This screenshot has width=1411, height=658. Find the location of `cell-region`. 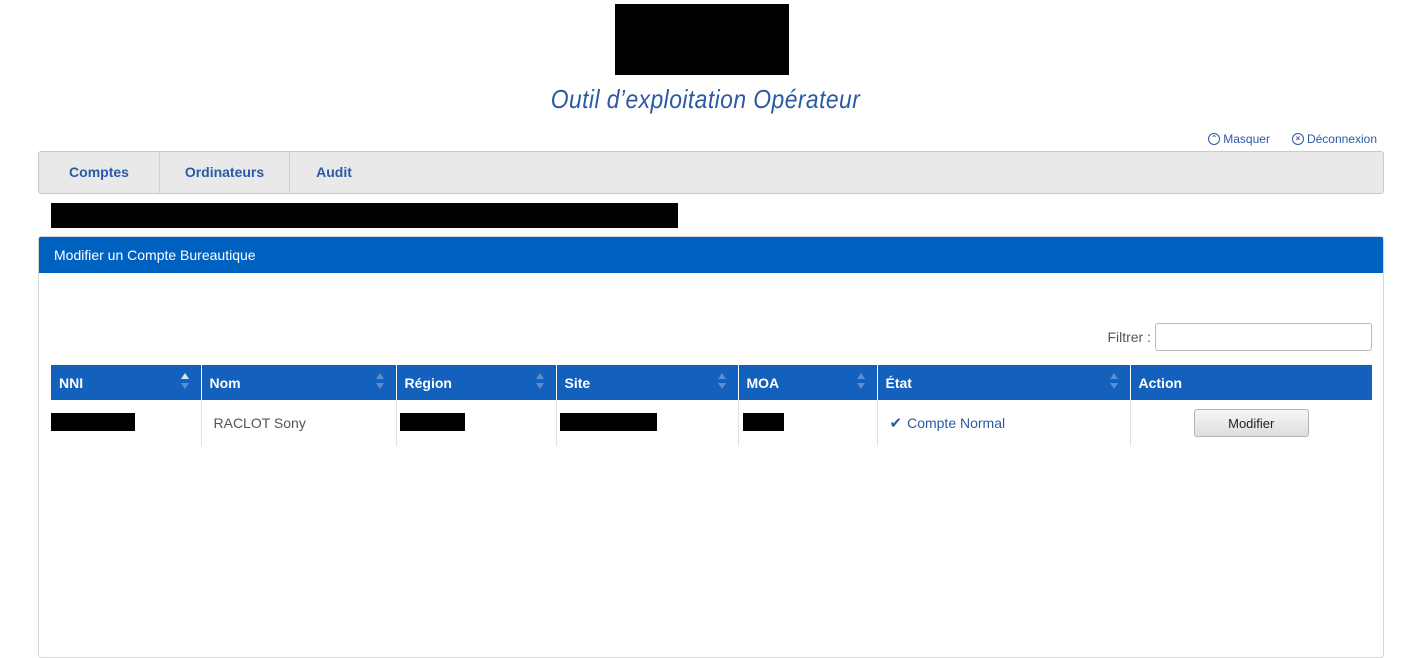

cell-region is located at coordinates (476, 423).